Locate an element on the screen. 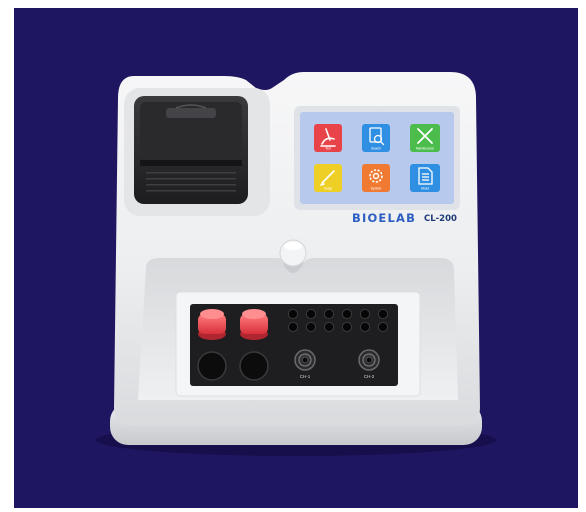 This screenshot has height=512, width=586. app-tile-system: System is located at coordinates (376, 178).